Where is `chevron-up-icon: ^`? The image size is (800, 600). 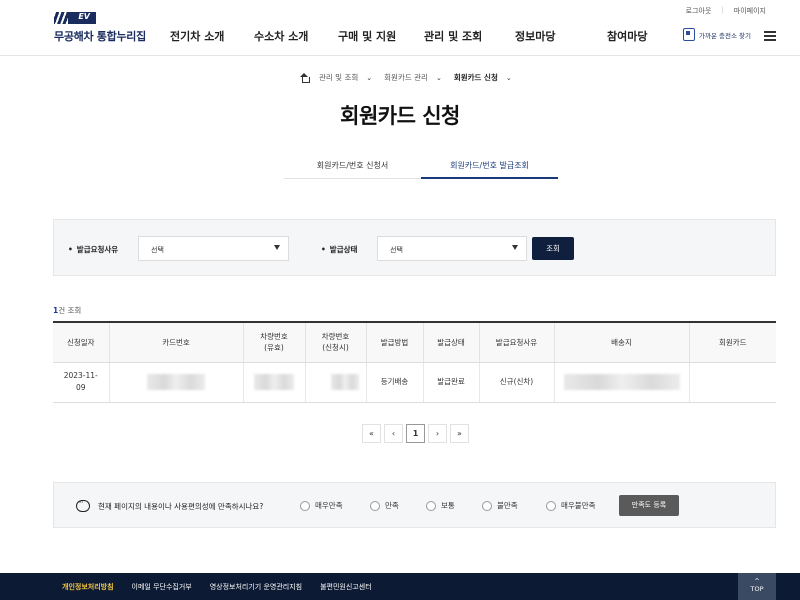 chevron-up-icon: ^ is located at coordinates (757, 581).